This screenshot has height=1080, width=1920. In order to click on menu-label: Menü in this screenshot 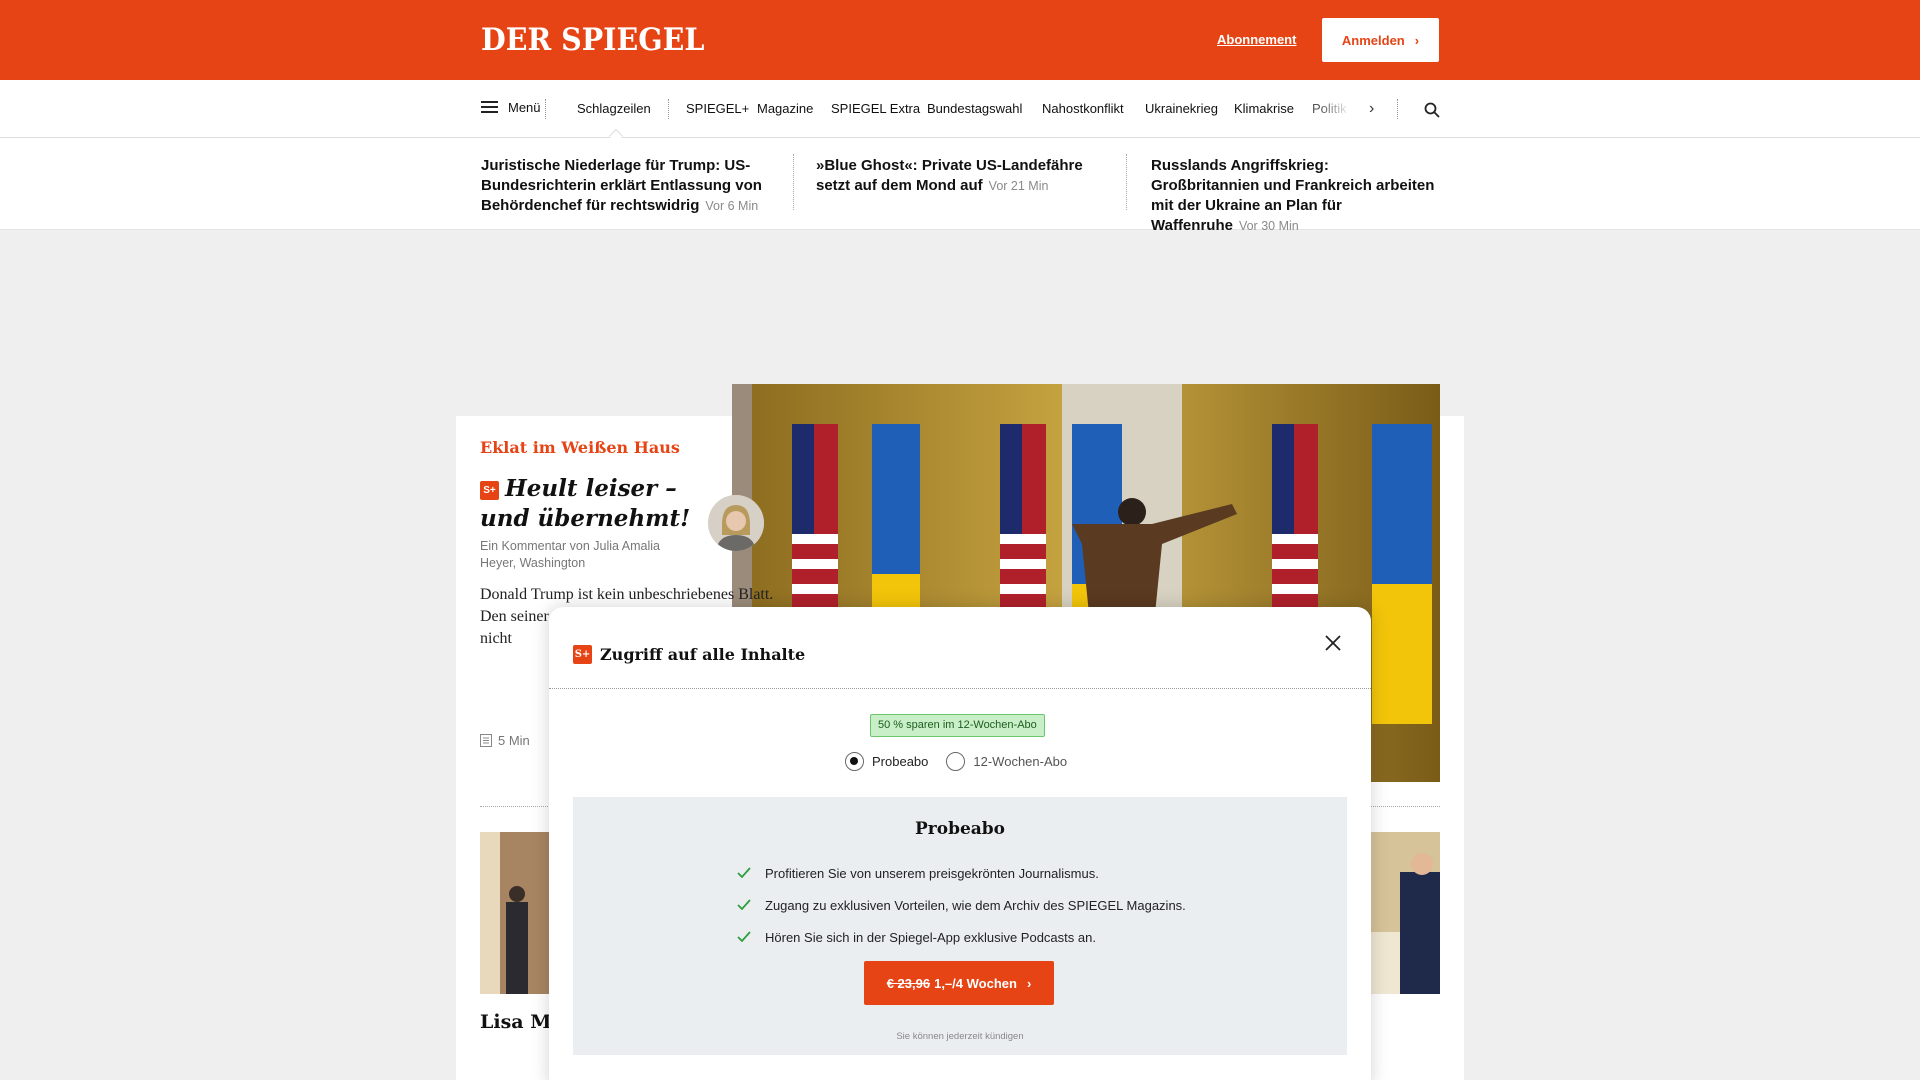, I will do `click(524, 107)`.